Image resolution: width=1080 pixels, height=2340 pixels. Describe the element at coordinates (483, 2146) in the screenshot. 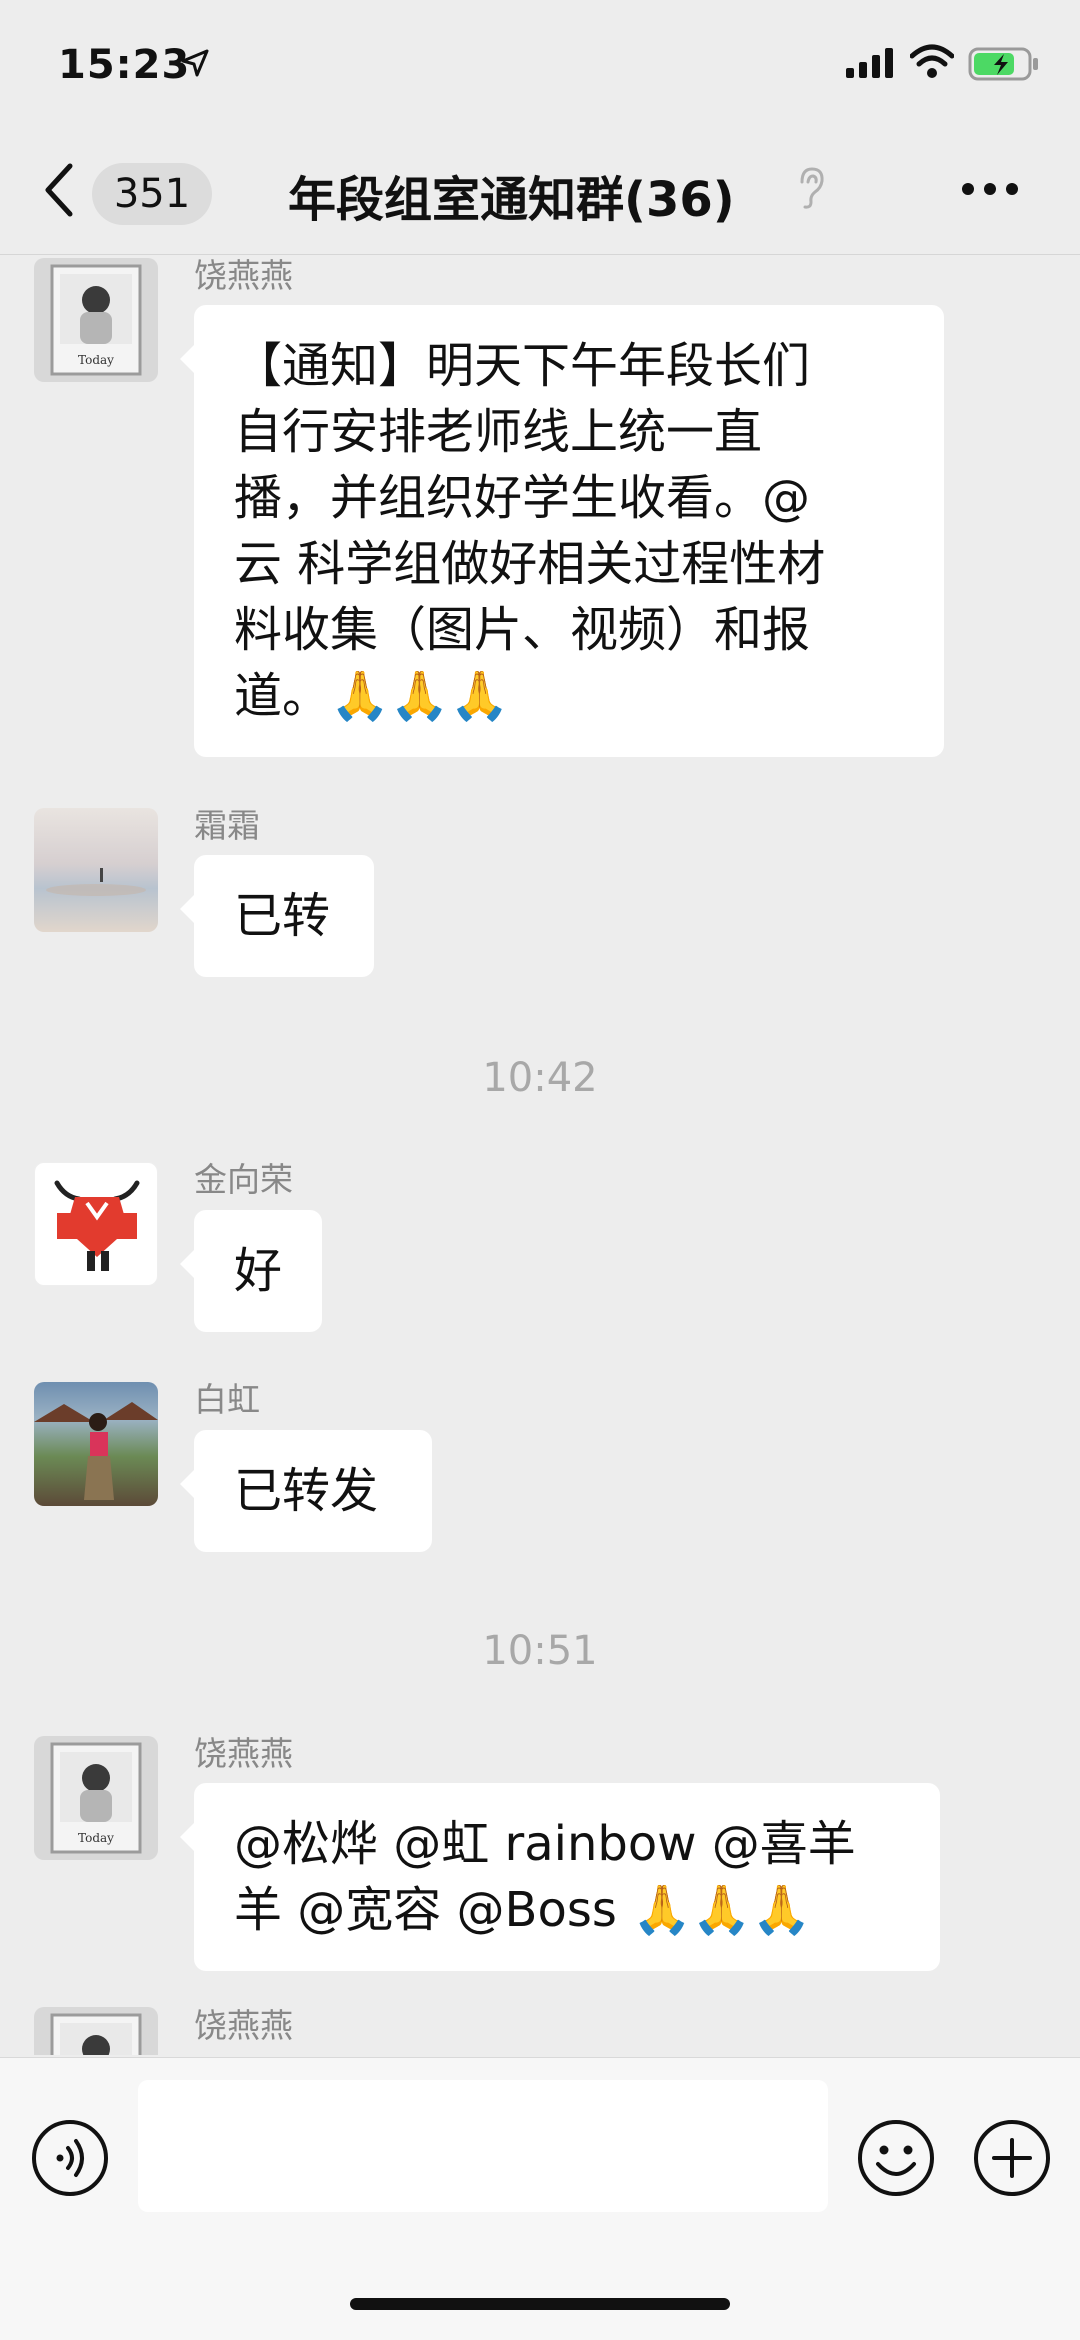

I see `message-input` at that location.